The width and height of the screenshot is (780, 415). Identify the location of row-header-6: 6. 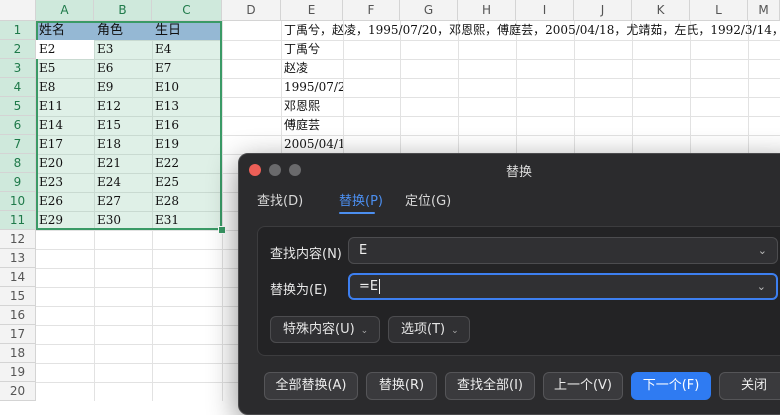
(18, 125).